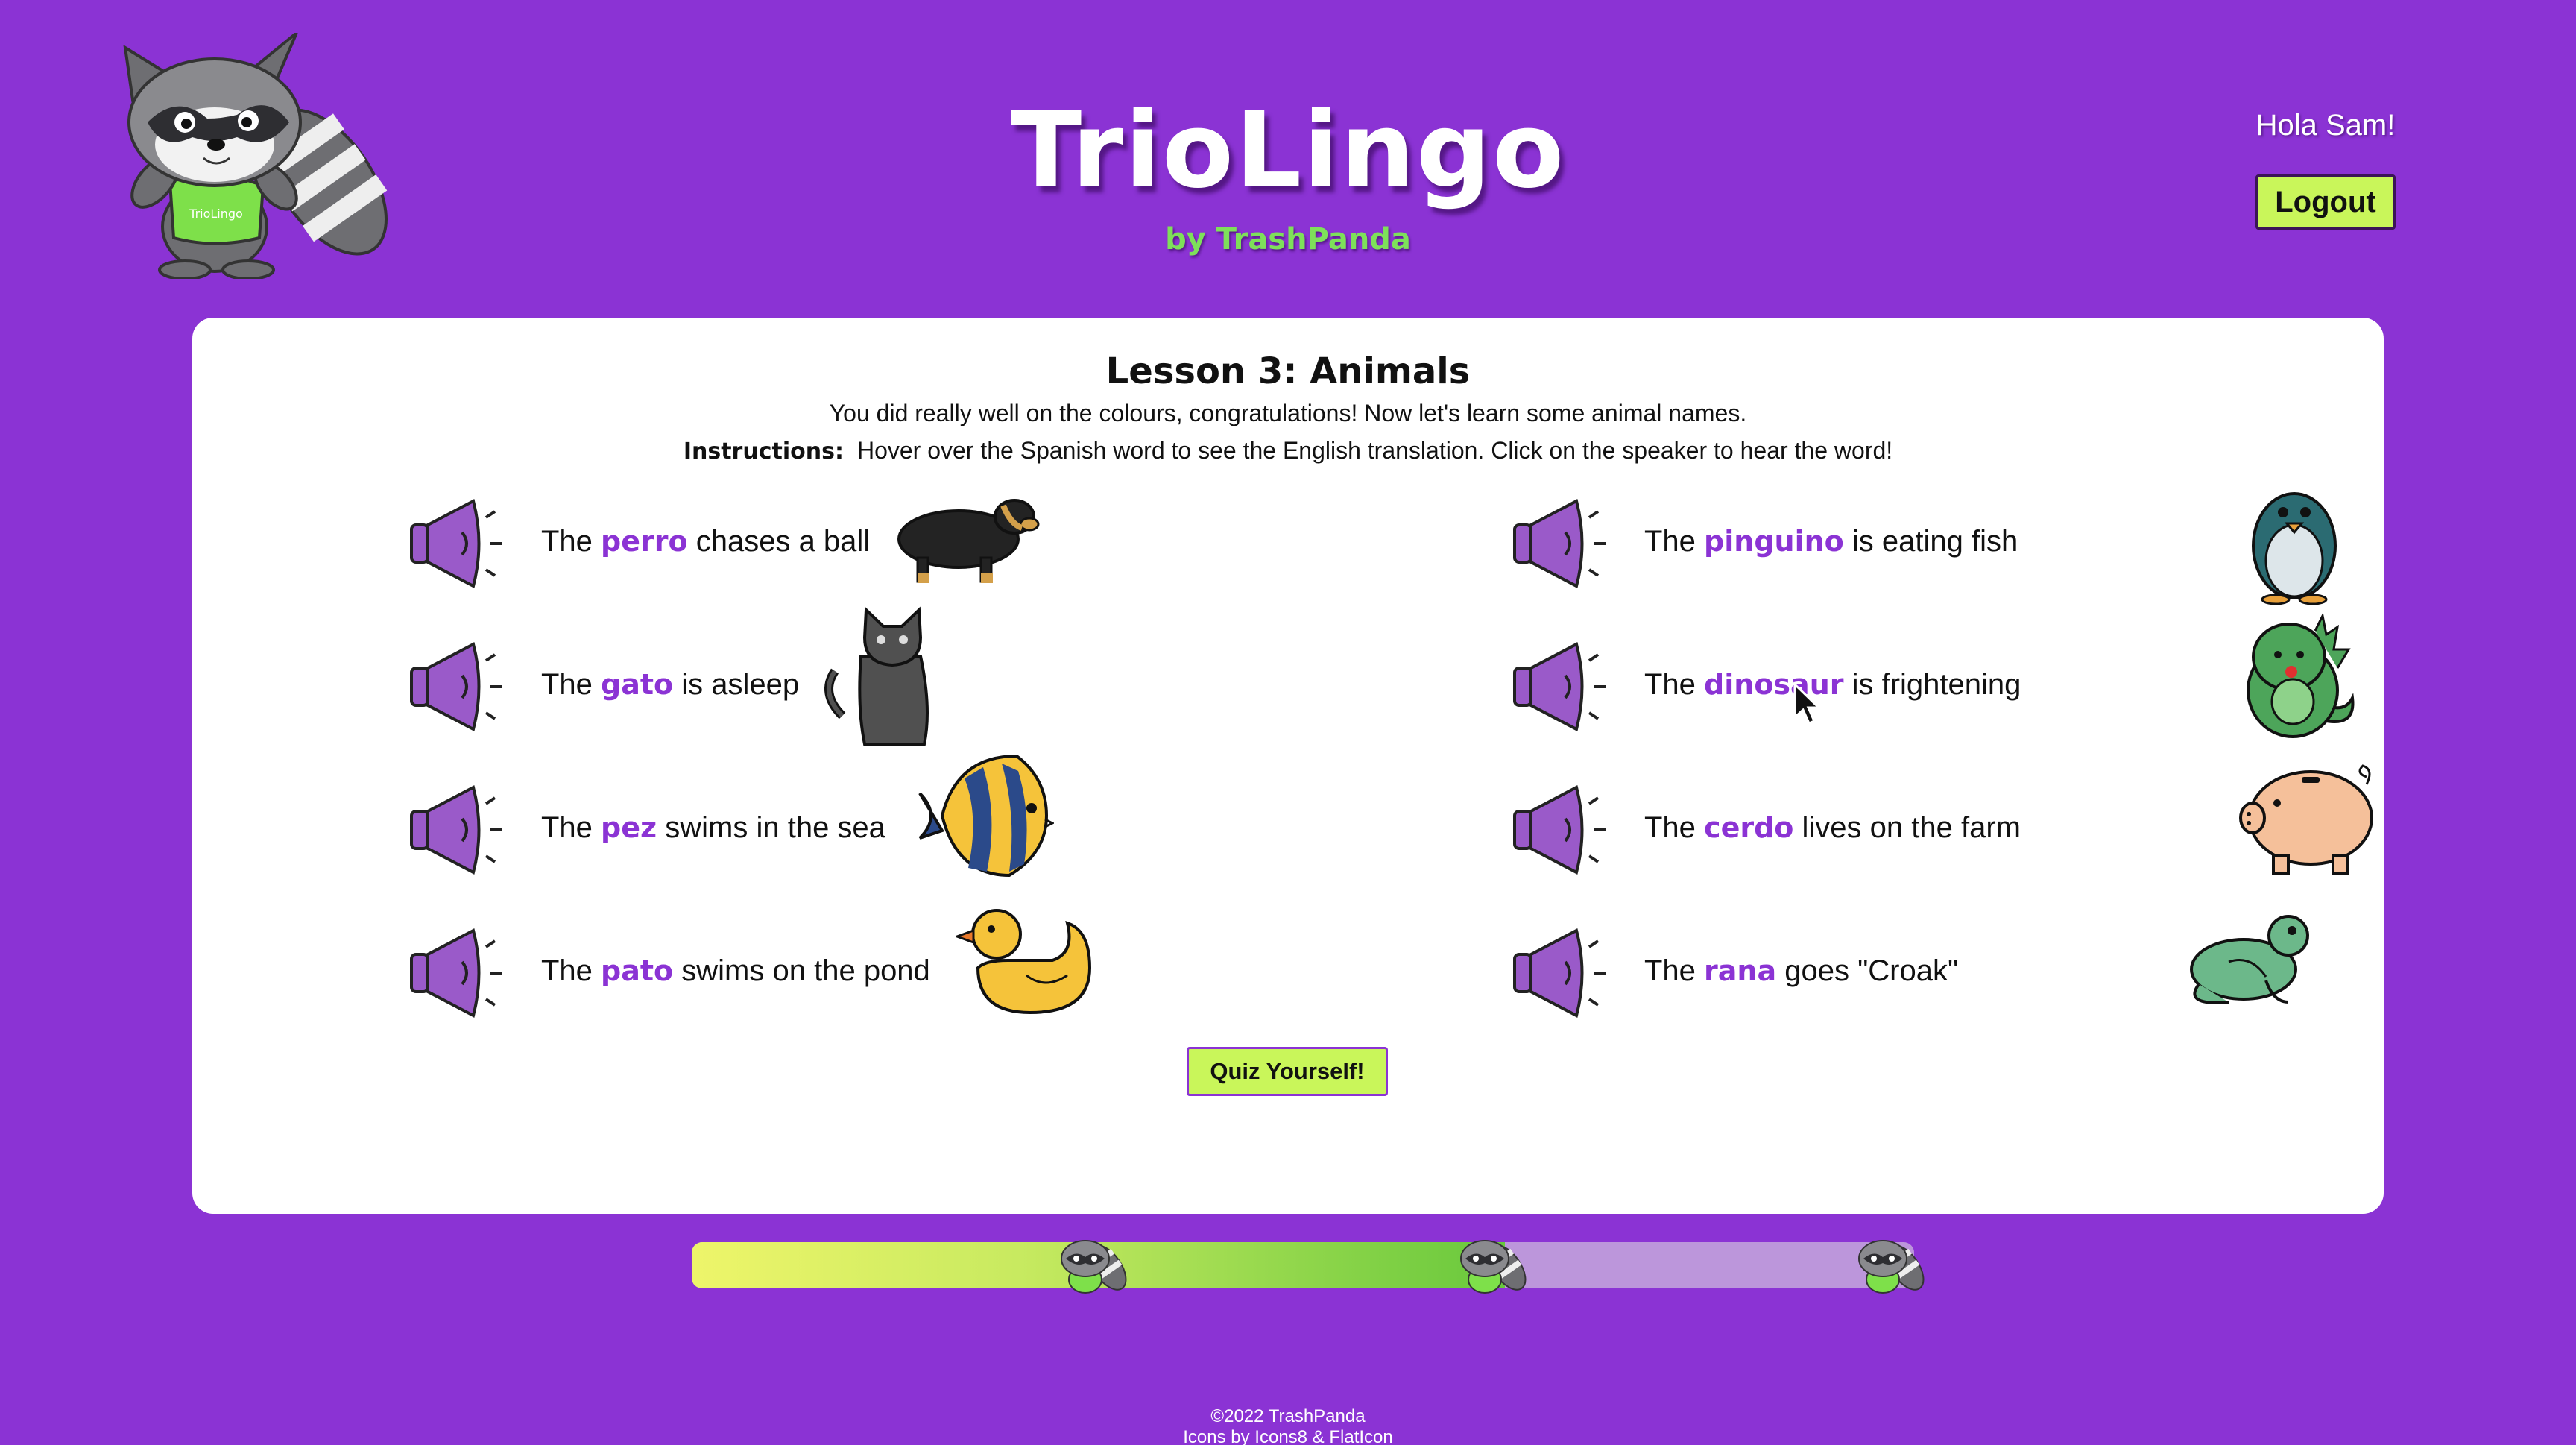 Image resolution: width=2576 pixels, height=1445 pixels. Describe the element at coordinates (1932, 684) in the screenshot. I see `sentence-end: is frightening` at that location.